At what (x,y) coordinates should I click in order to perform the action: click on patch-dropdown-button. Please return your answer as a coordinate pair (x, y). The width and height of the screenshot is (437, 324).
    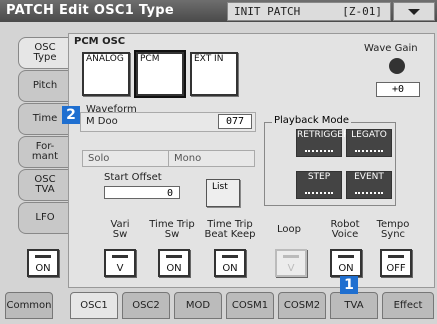
    Looking at the image, I should click on (414, 11).